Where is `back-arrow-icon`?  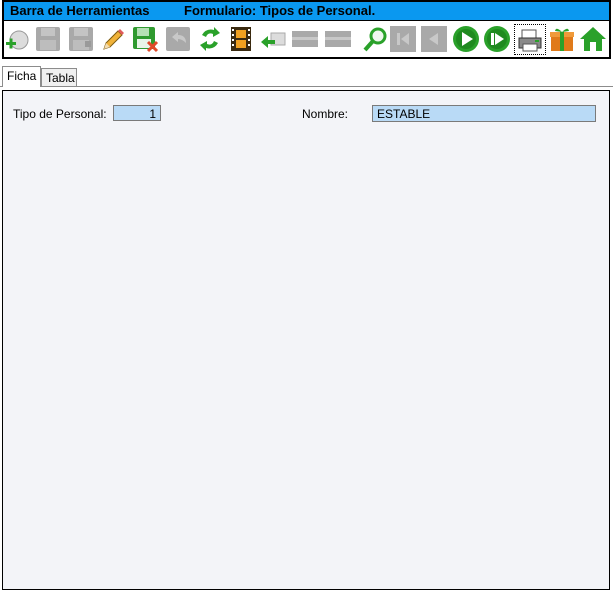 back-arrow-icon is located at coordinates (273, 40).